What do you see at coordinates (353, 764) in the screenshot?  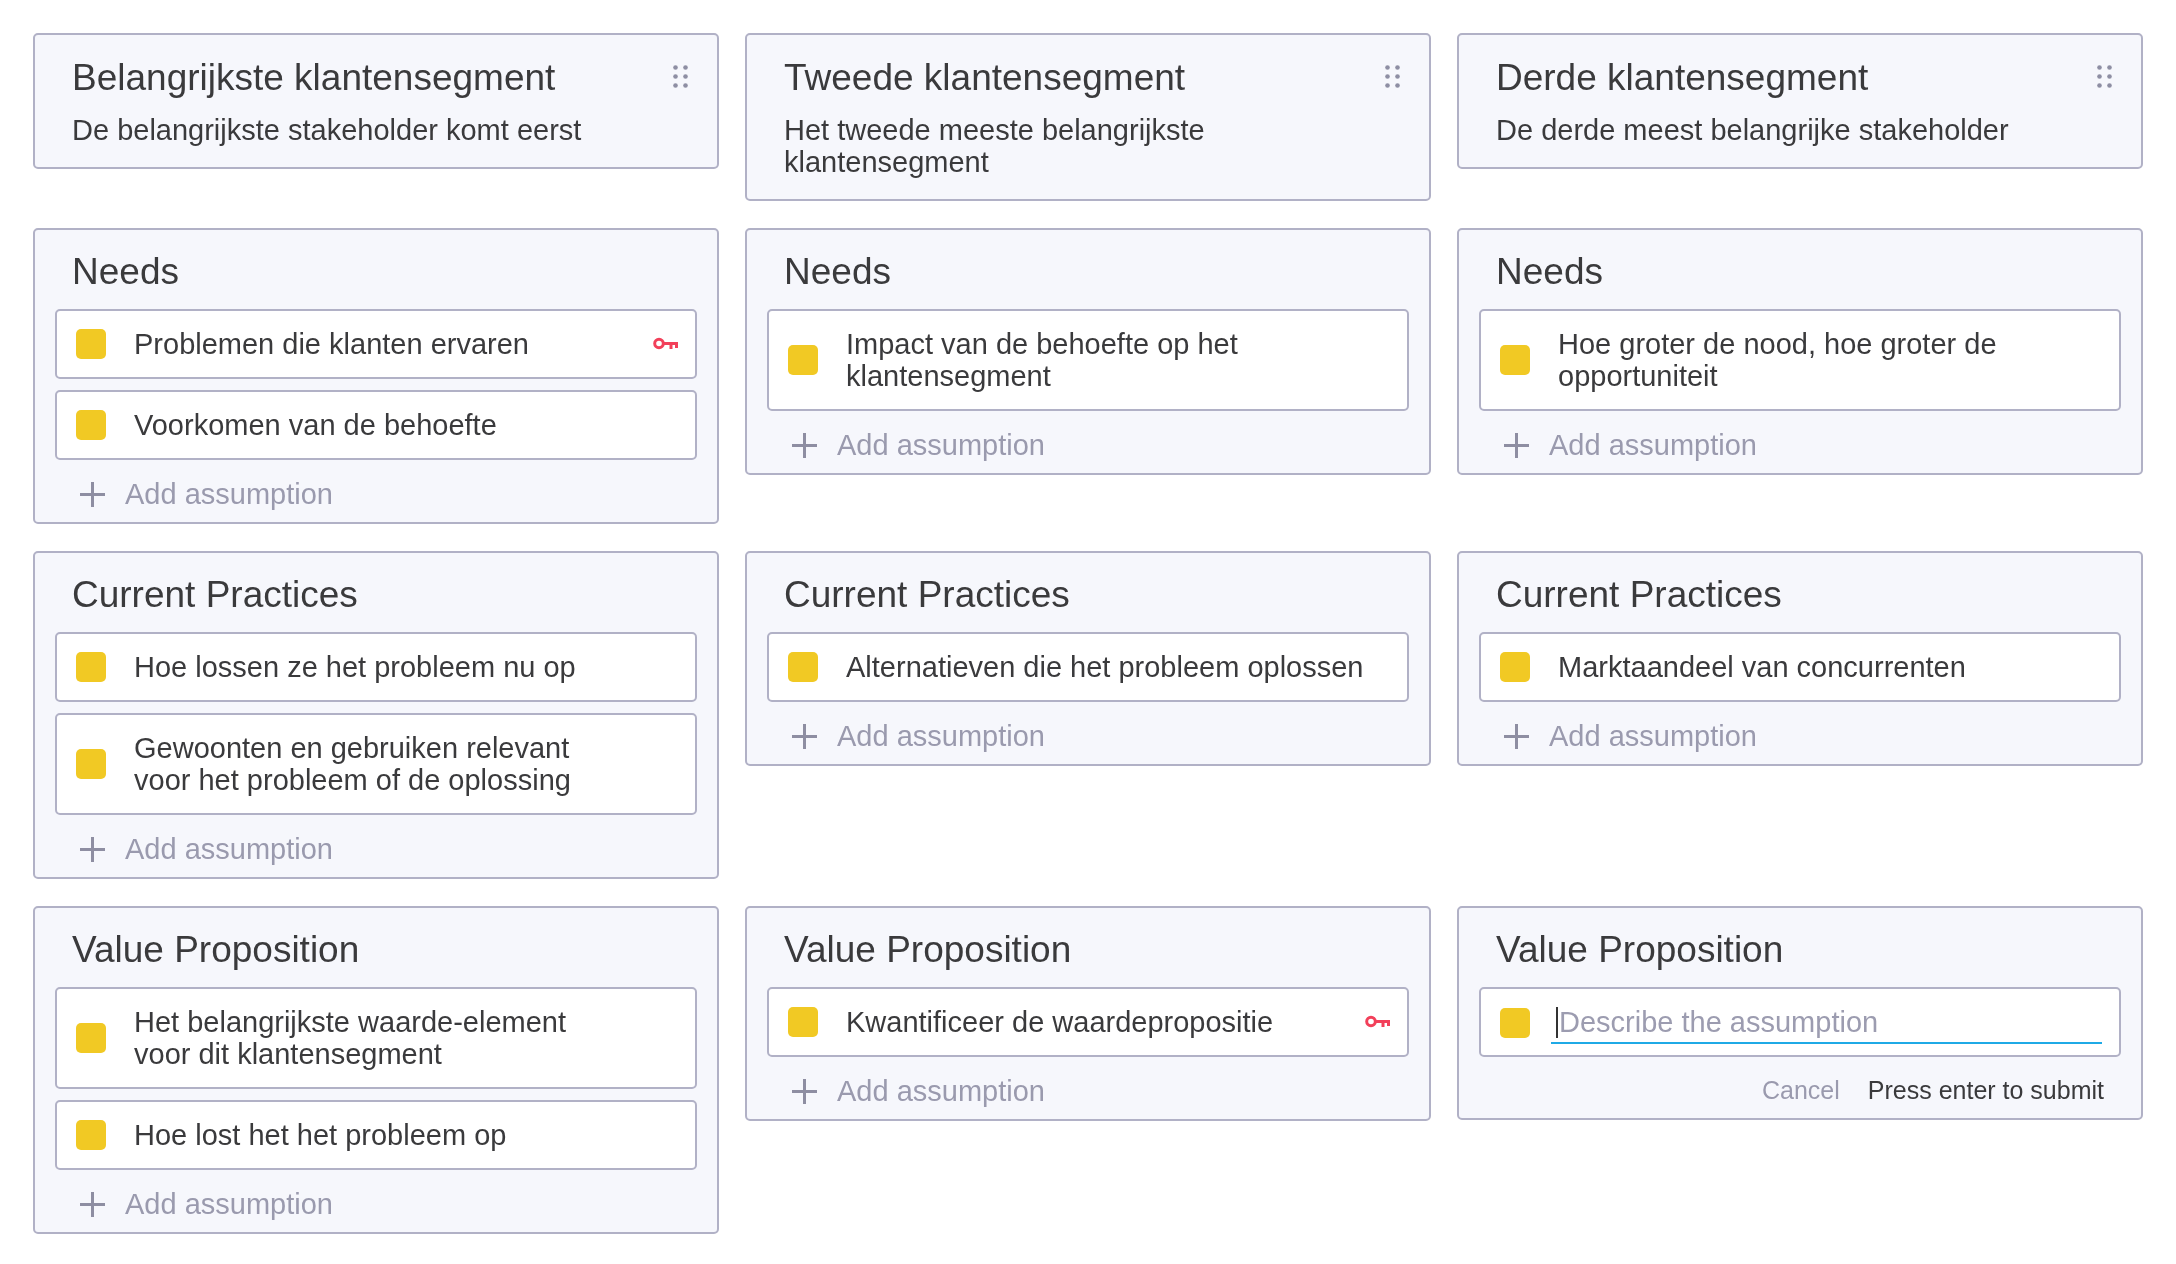 I see `assumption-text: Gewoonten en gebruiken relevant voor het probleem of de oplossing` at bounding box center [353, 764].